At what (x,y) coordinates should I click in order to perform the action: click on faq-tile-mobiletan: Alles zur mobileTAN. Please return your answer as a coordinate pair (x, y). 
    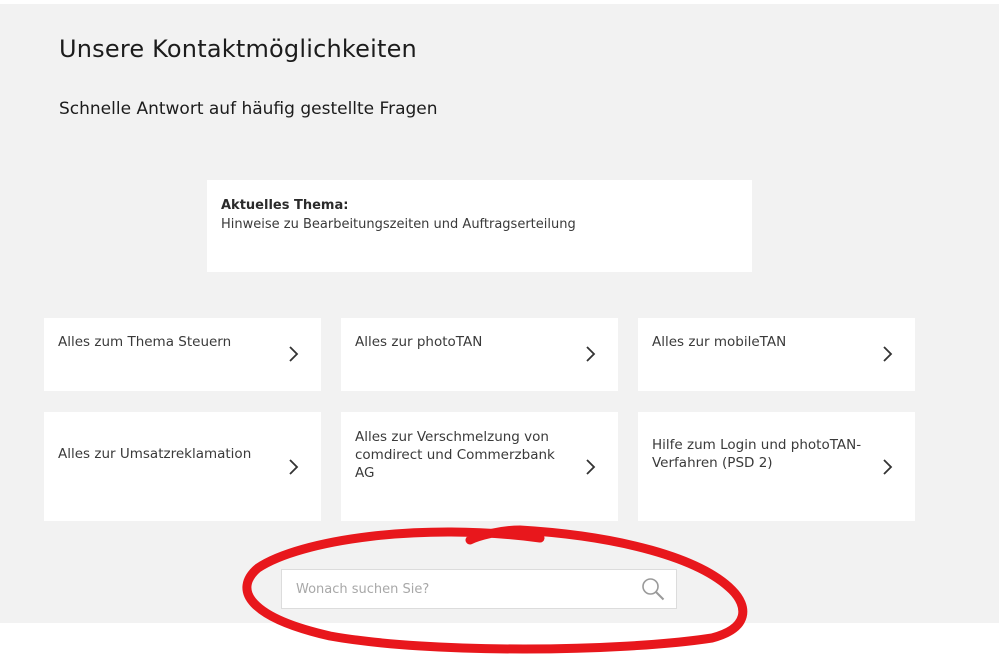
    Looking at the image, I should click on (776, 354).